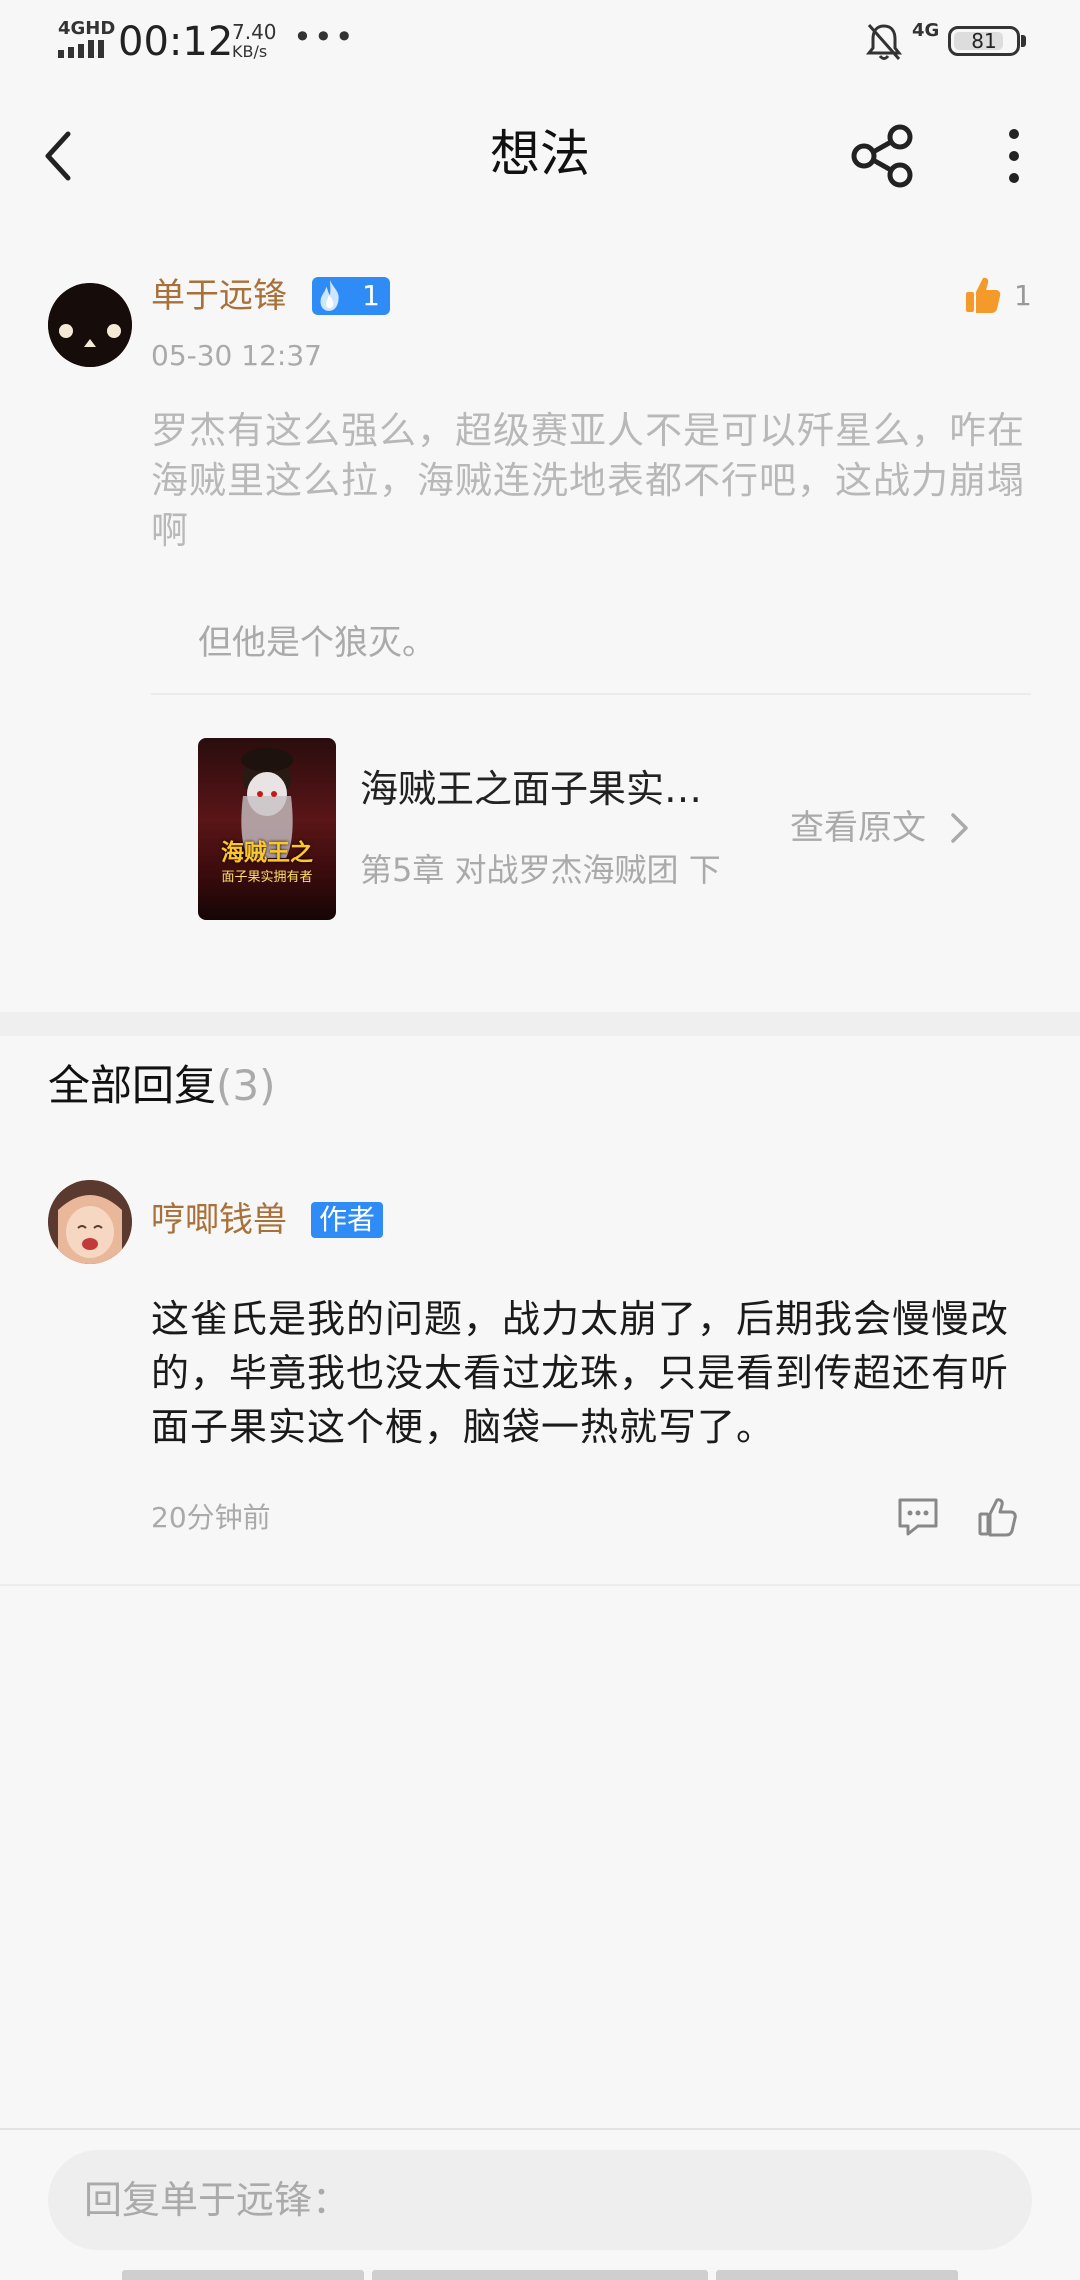  Describe the element at coordinates (884, 42) in the screenshot. I see `bell-muted-icon` at that location.